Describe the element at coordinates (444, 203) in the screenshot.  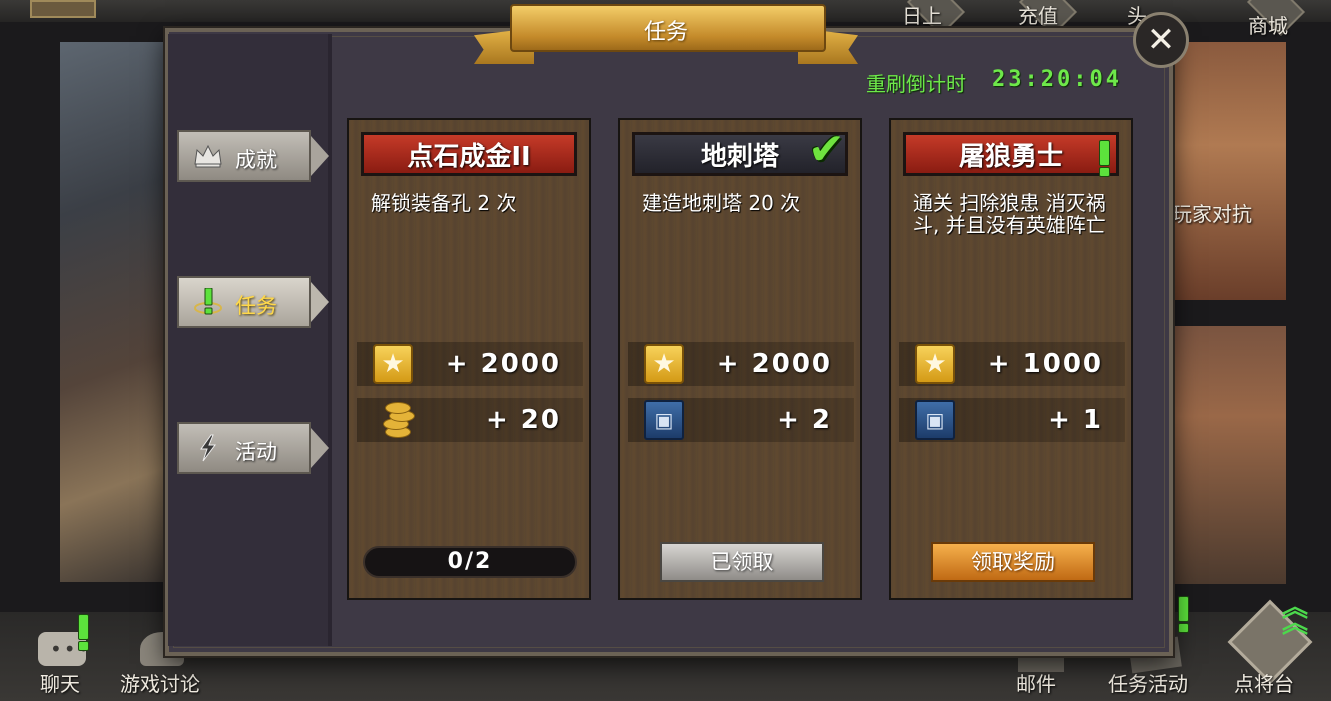
I see `quest-card-1-description: 解锁装备孔 2 次` at that location.